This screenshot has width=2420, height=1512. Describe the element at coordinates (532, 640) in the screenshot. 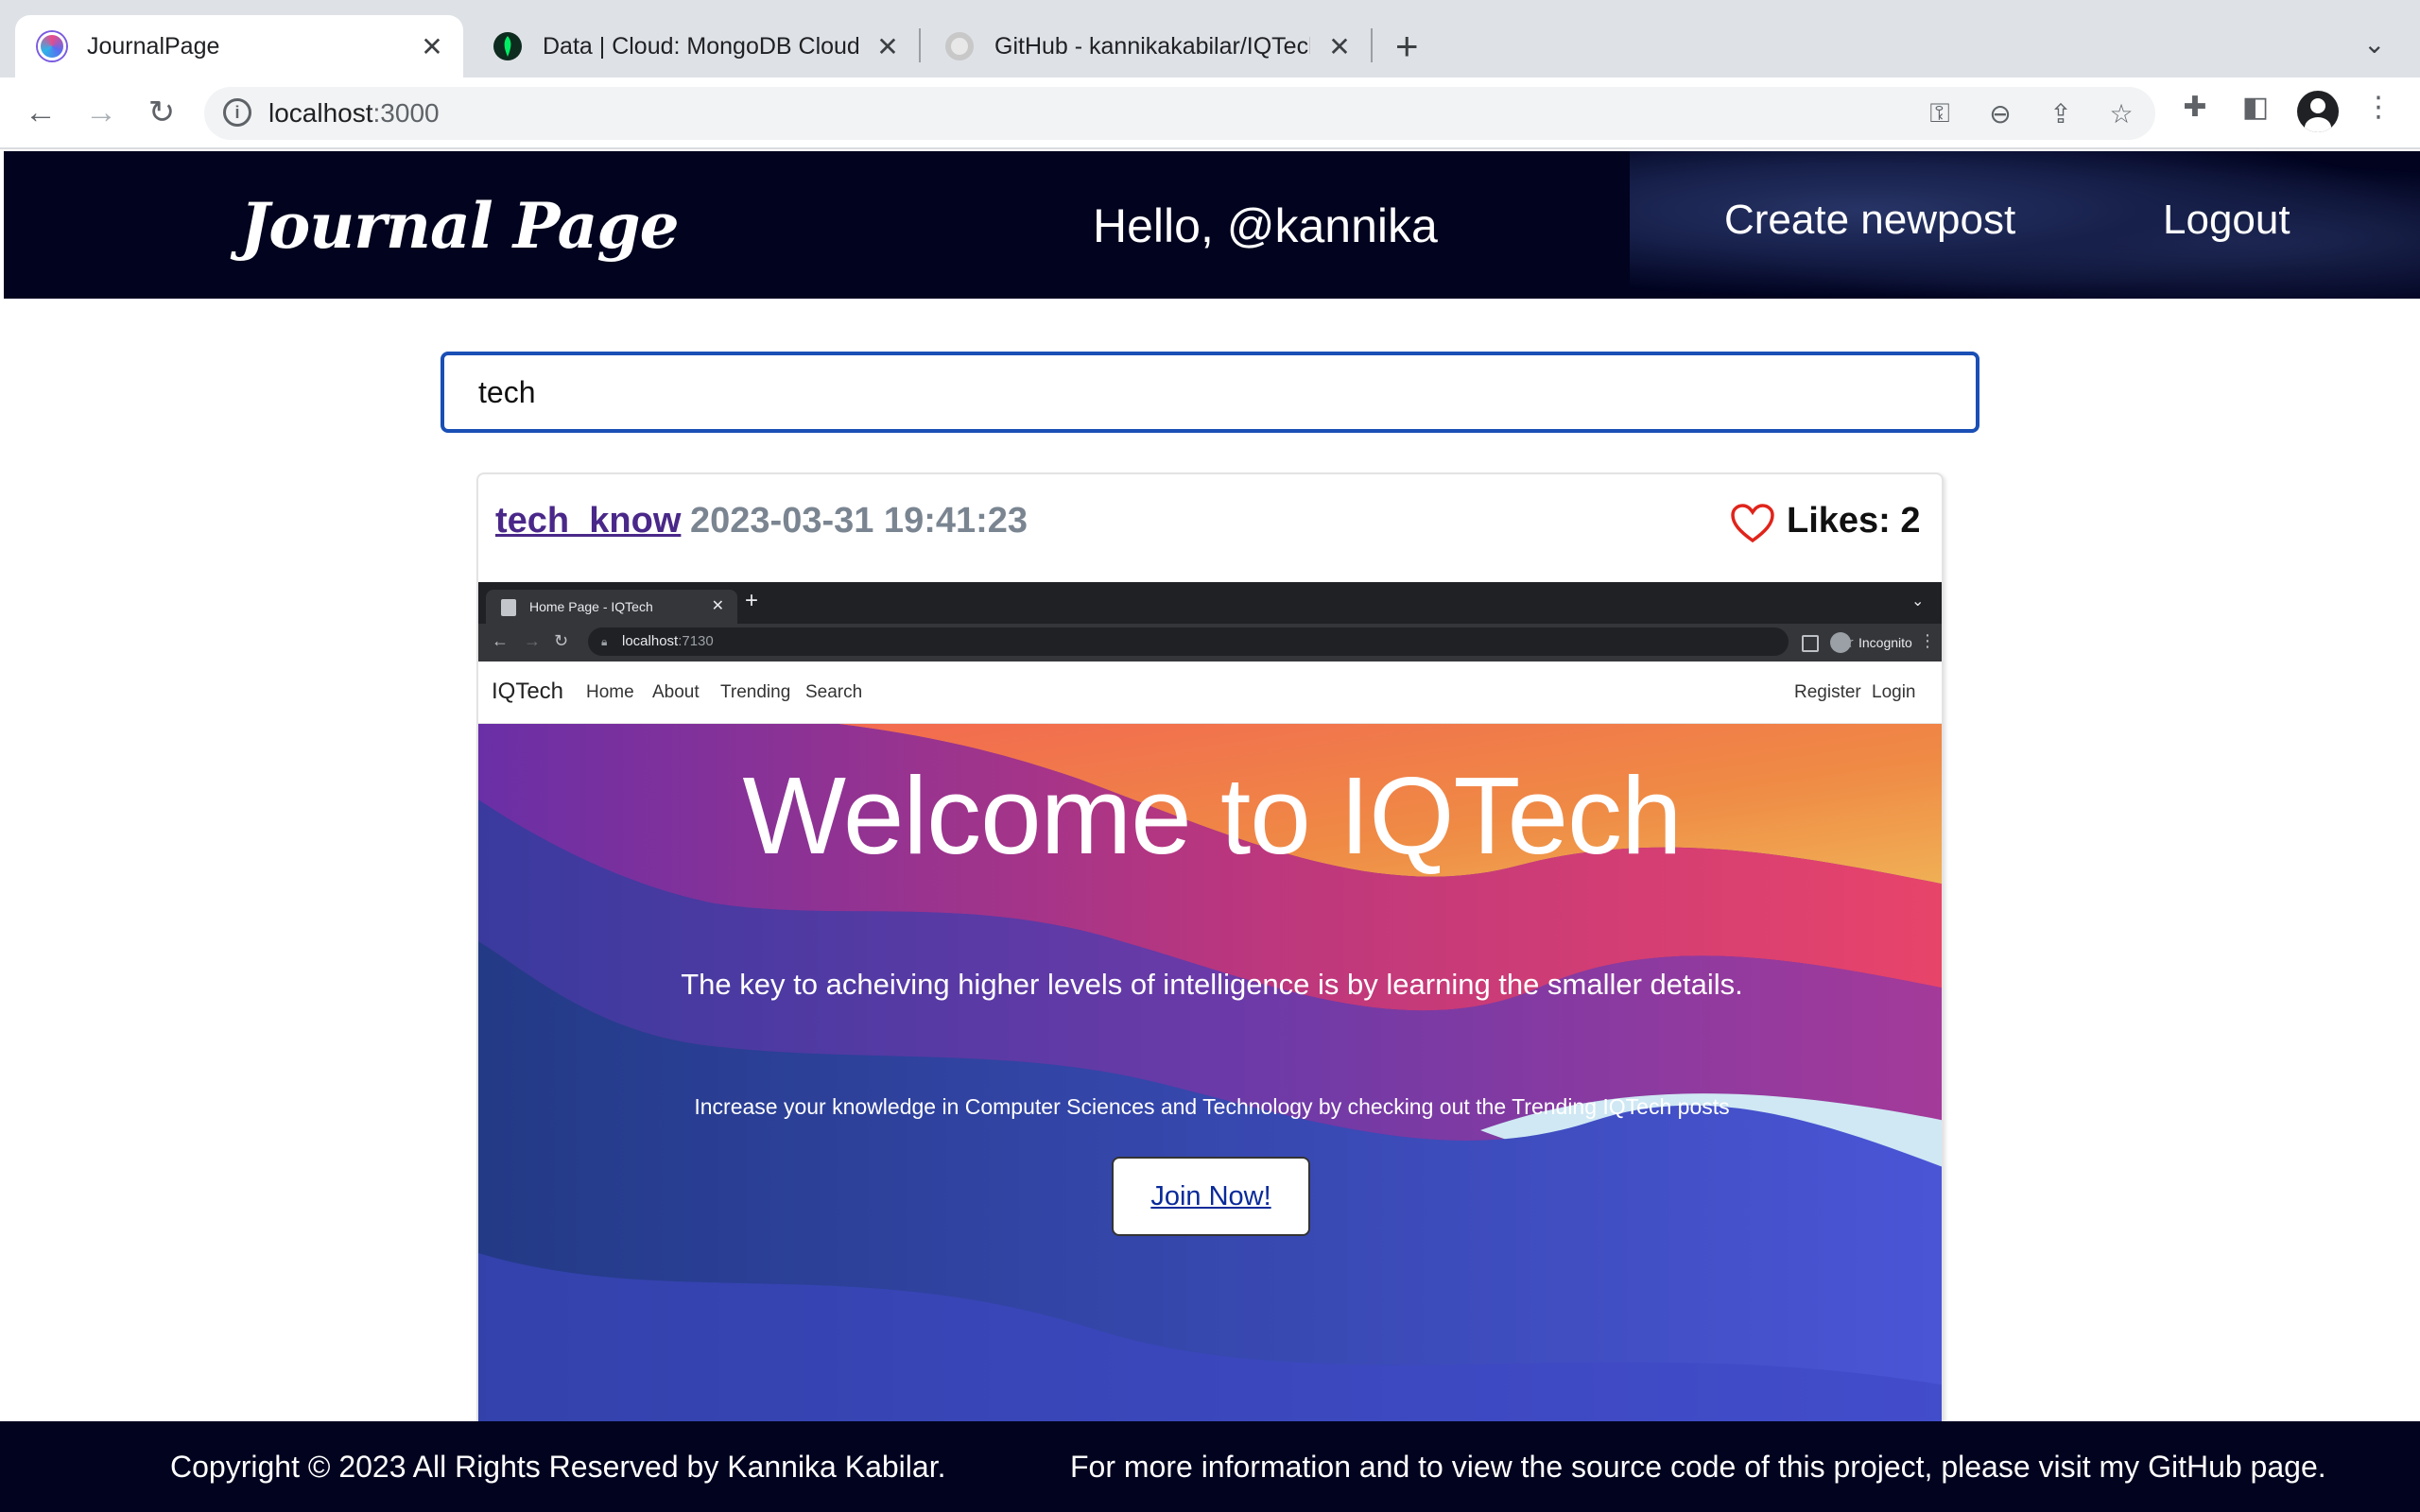

I see `image-forward-icon: →` at that location.